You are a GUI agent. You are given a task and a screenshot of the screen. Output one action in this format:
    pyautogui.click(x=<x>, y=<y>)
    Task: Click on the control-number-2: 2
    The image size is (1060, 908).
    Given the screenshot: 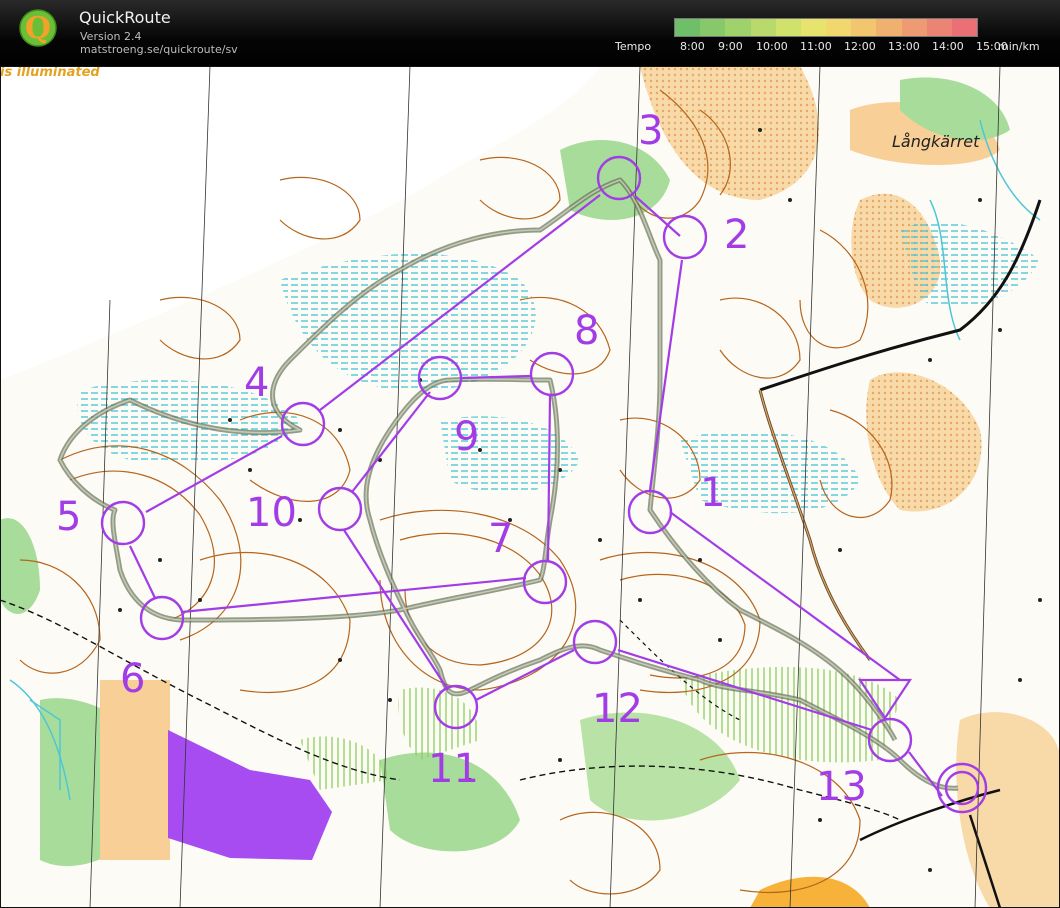 What is the action you would take?
    pyautogui.click(x=736, y=235)
    